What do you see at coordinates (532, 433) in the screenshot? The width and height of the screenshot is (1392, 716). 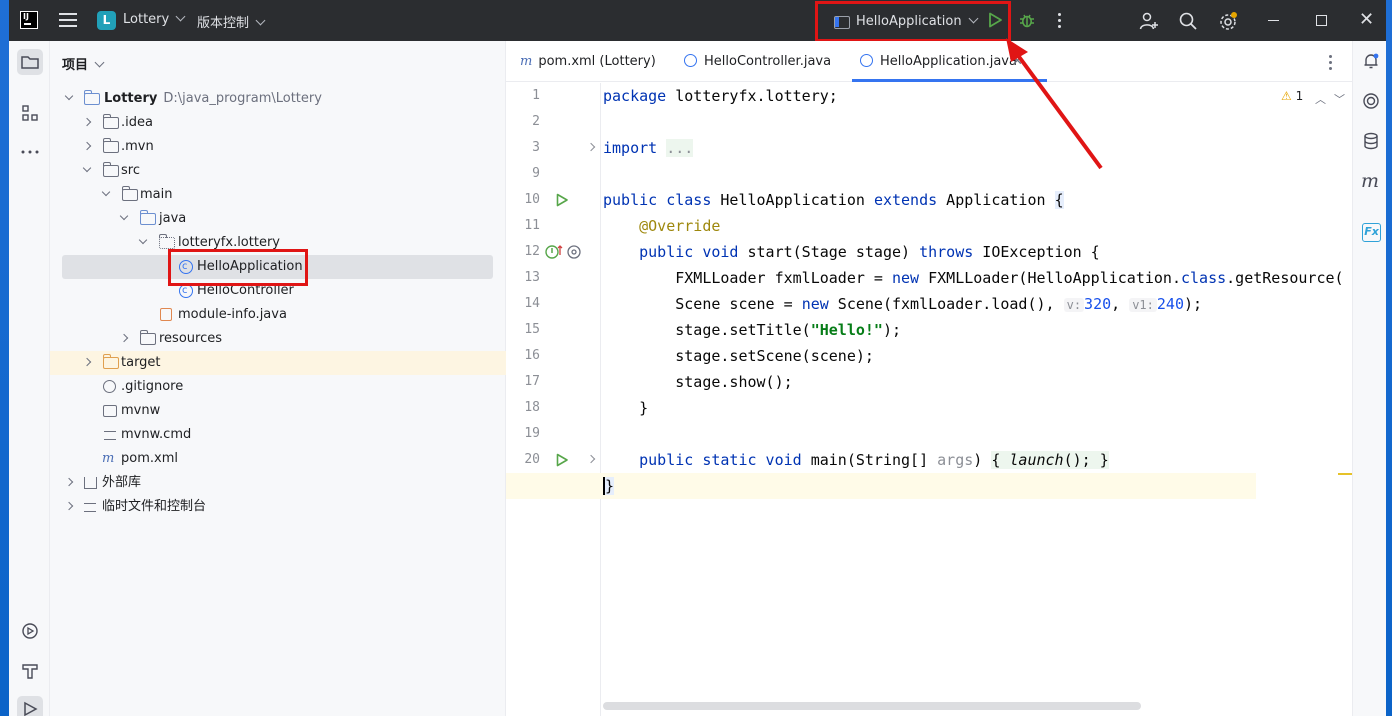 I see `line-number: 19` at bounding box center [532, 433].